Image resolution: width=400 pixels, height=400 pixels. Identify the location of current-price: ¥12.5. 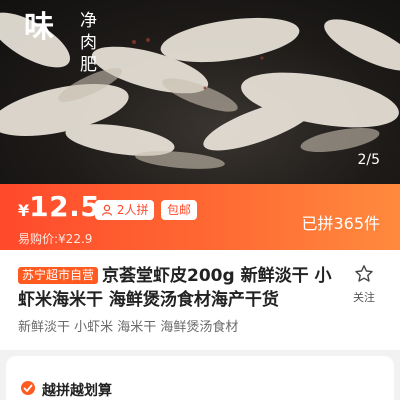
(59, 206).